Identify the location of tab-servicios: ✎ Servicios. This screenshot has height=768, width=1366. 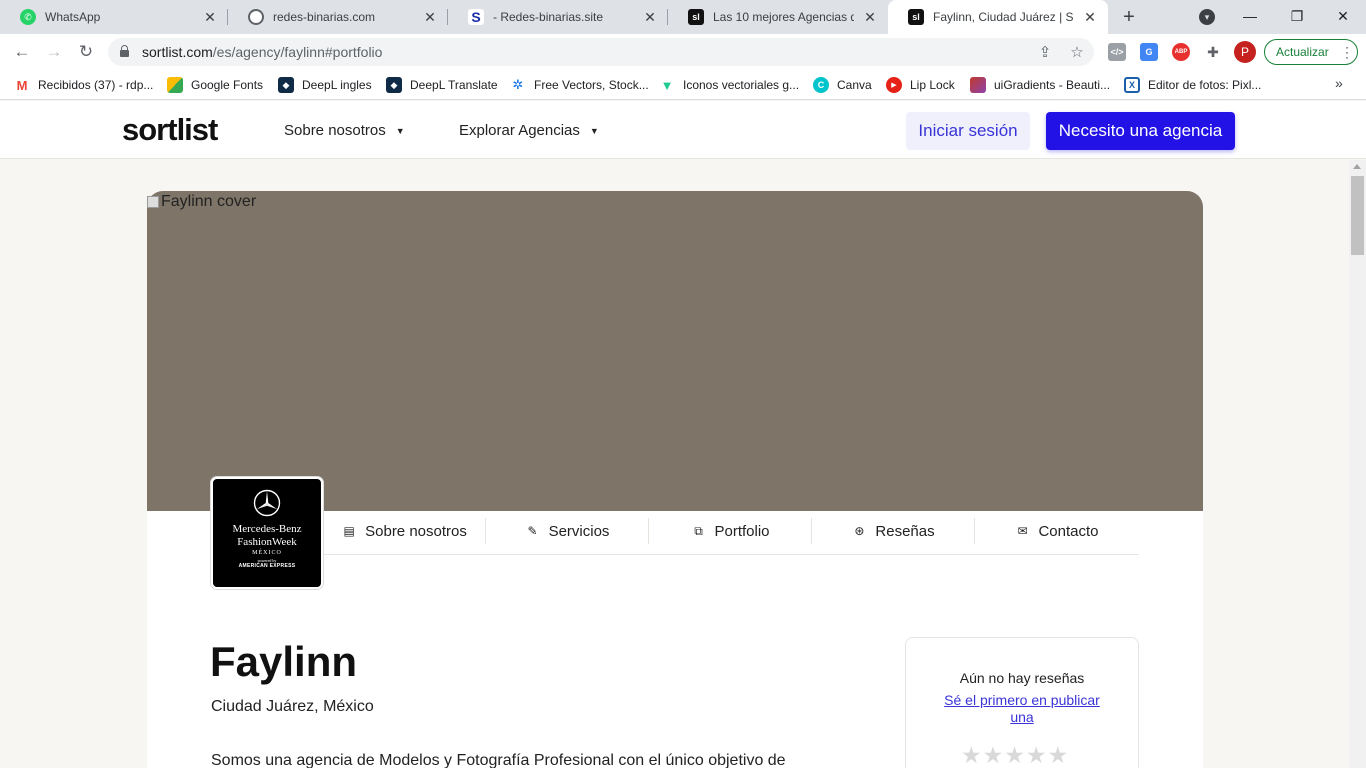
(567, 531).